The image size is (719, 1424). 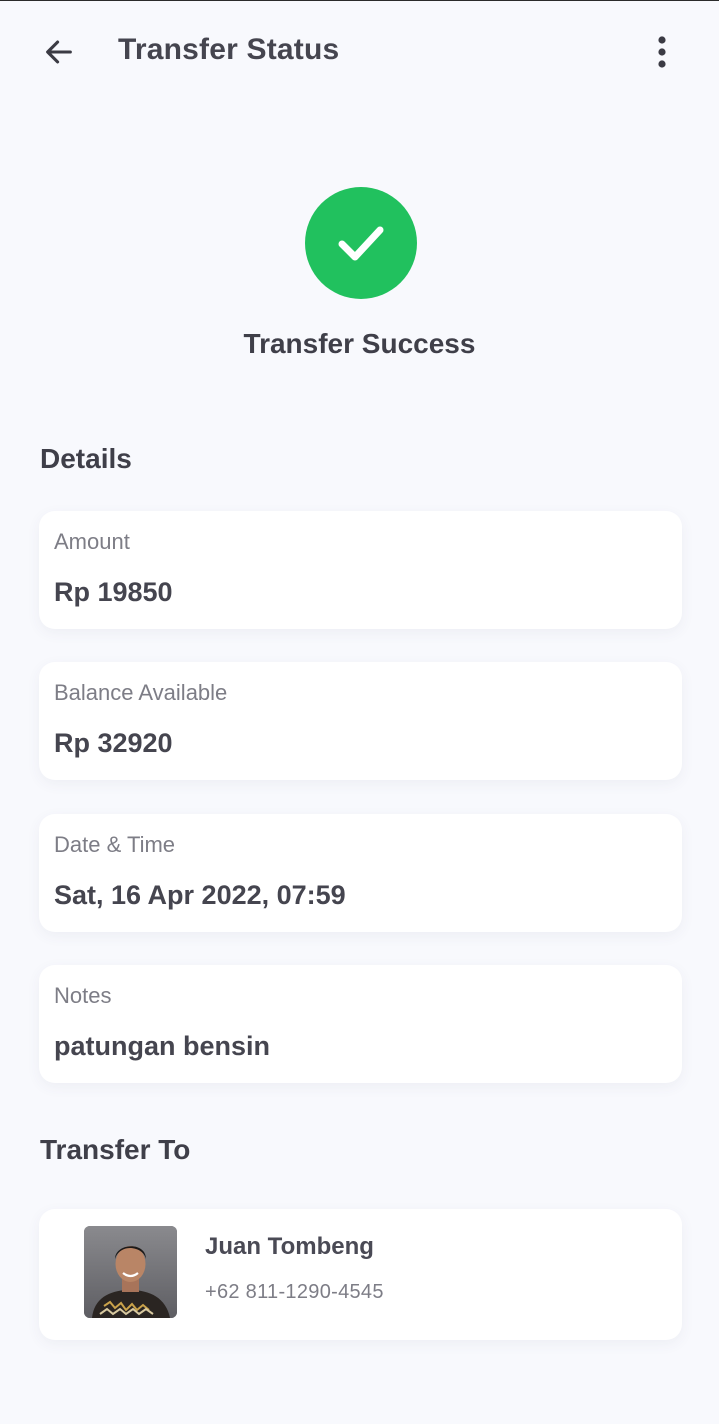 What do you see at coordinates (294, 1292) in the screenshot?
I see `recipient-phone: +62 811-1290-4545` at bounding box center [294, 1292].